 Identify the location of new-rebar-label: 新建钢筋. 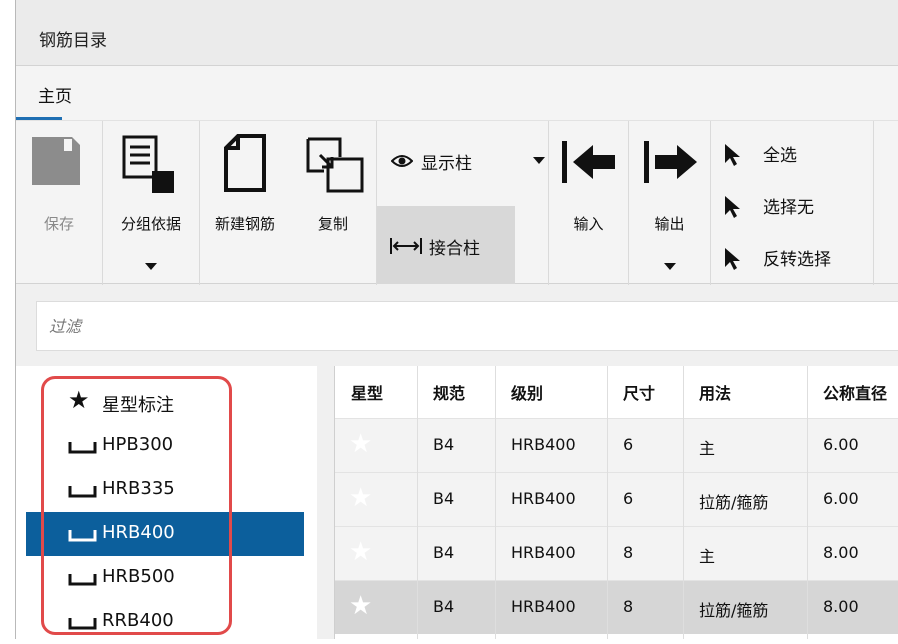
(244, 224).